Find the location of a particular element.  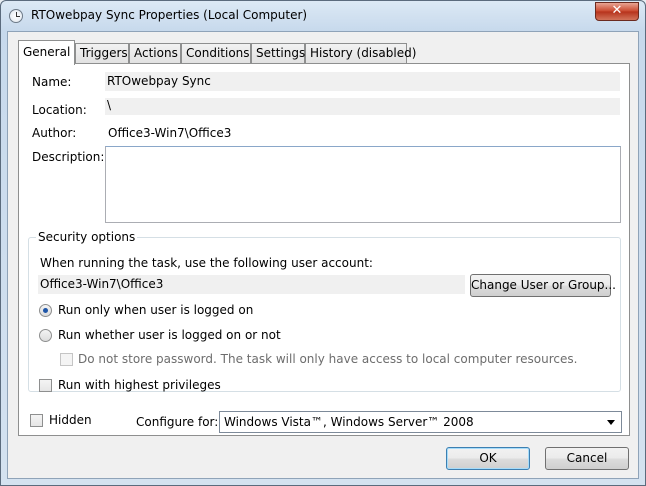

name-label: Name: is located at coordinates (52, 82).